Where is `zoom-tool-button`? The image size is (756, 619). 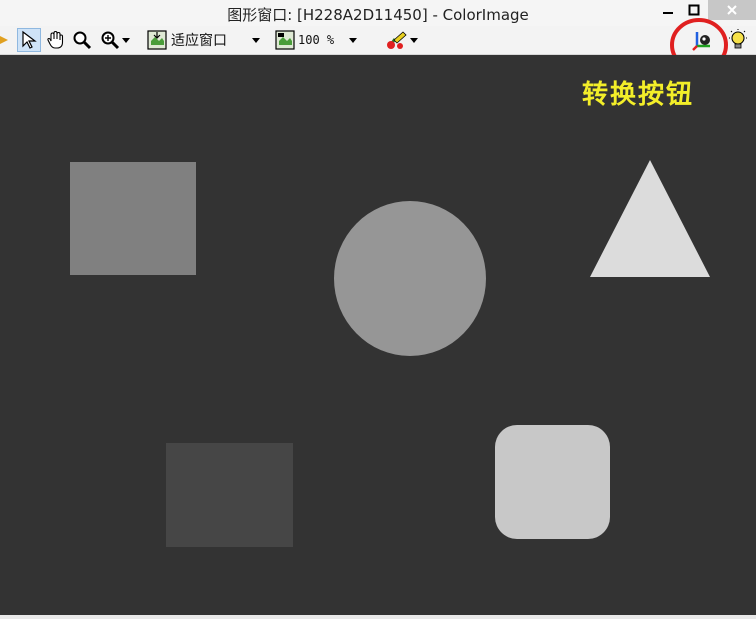
zoom-tool-button is located at coordinates (82, 40).